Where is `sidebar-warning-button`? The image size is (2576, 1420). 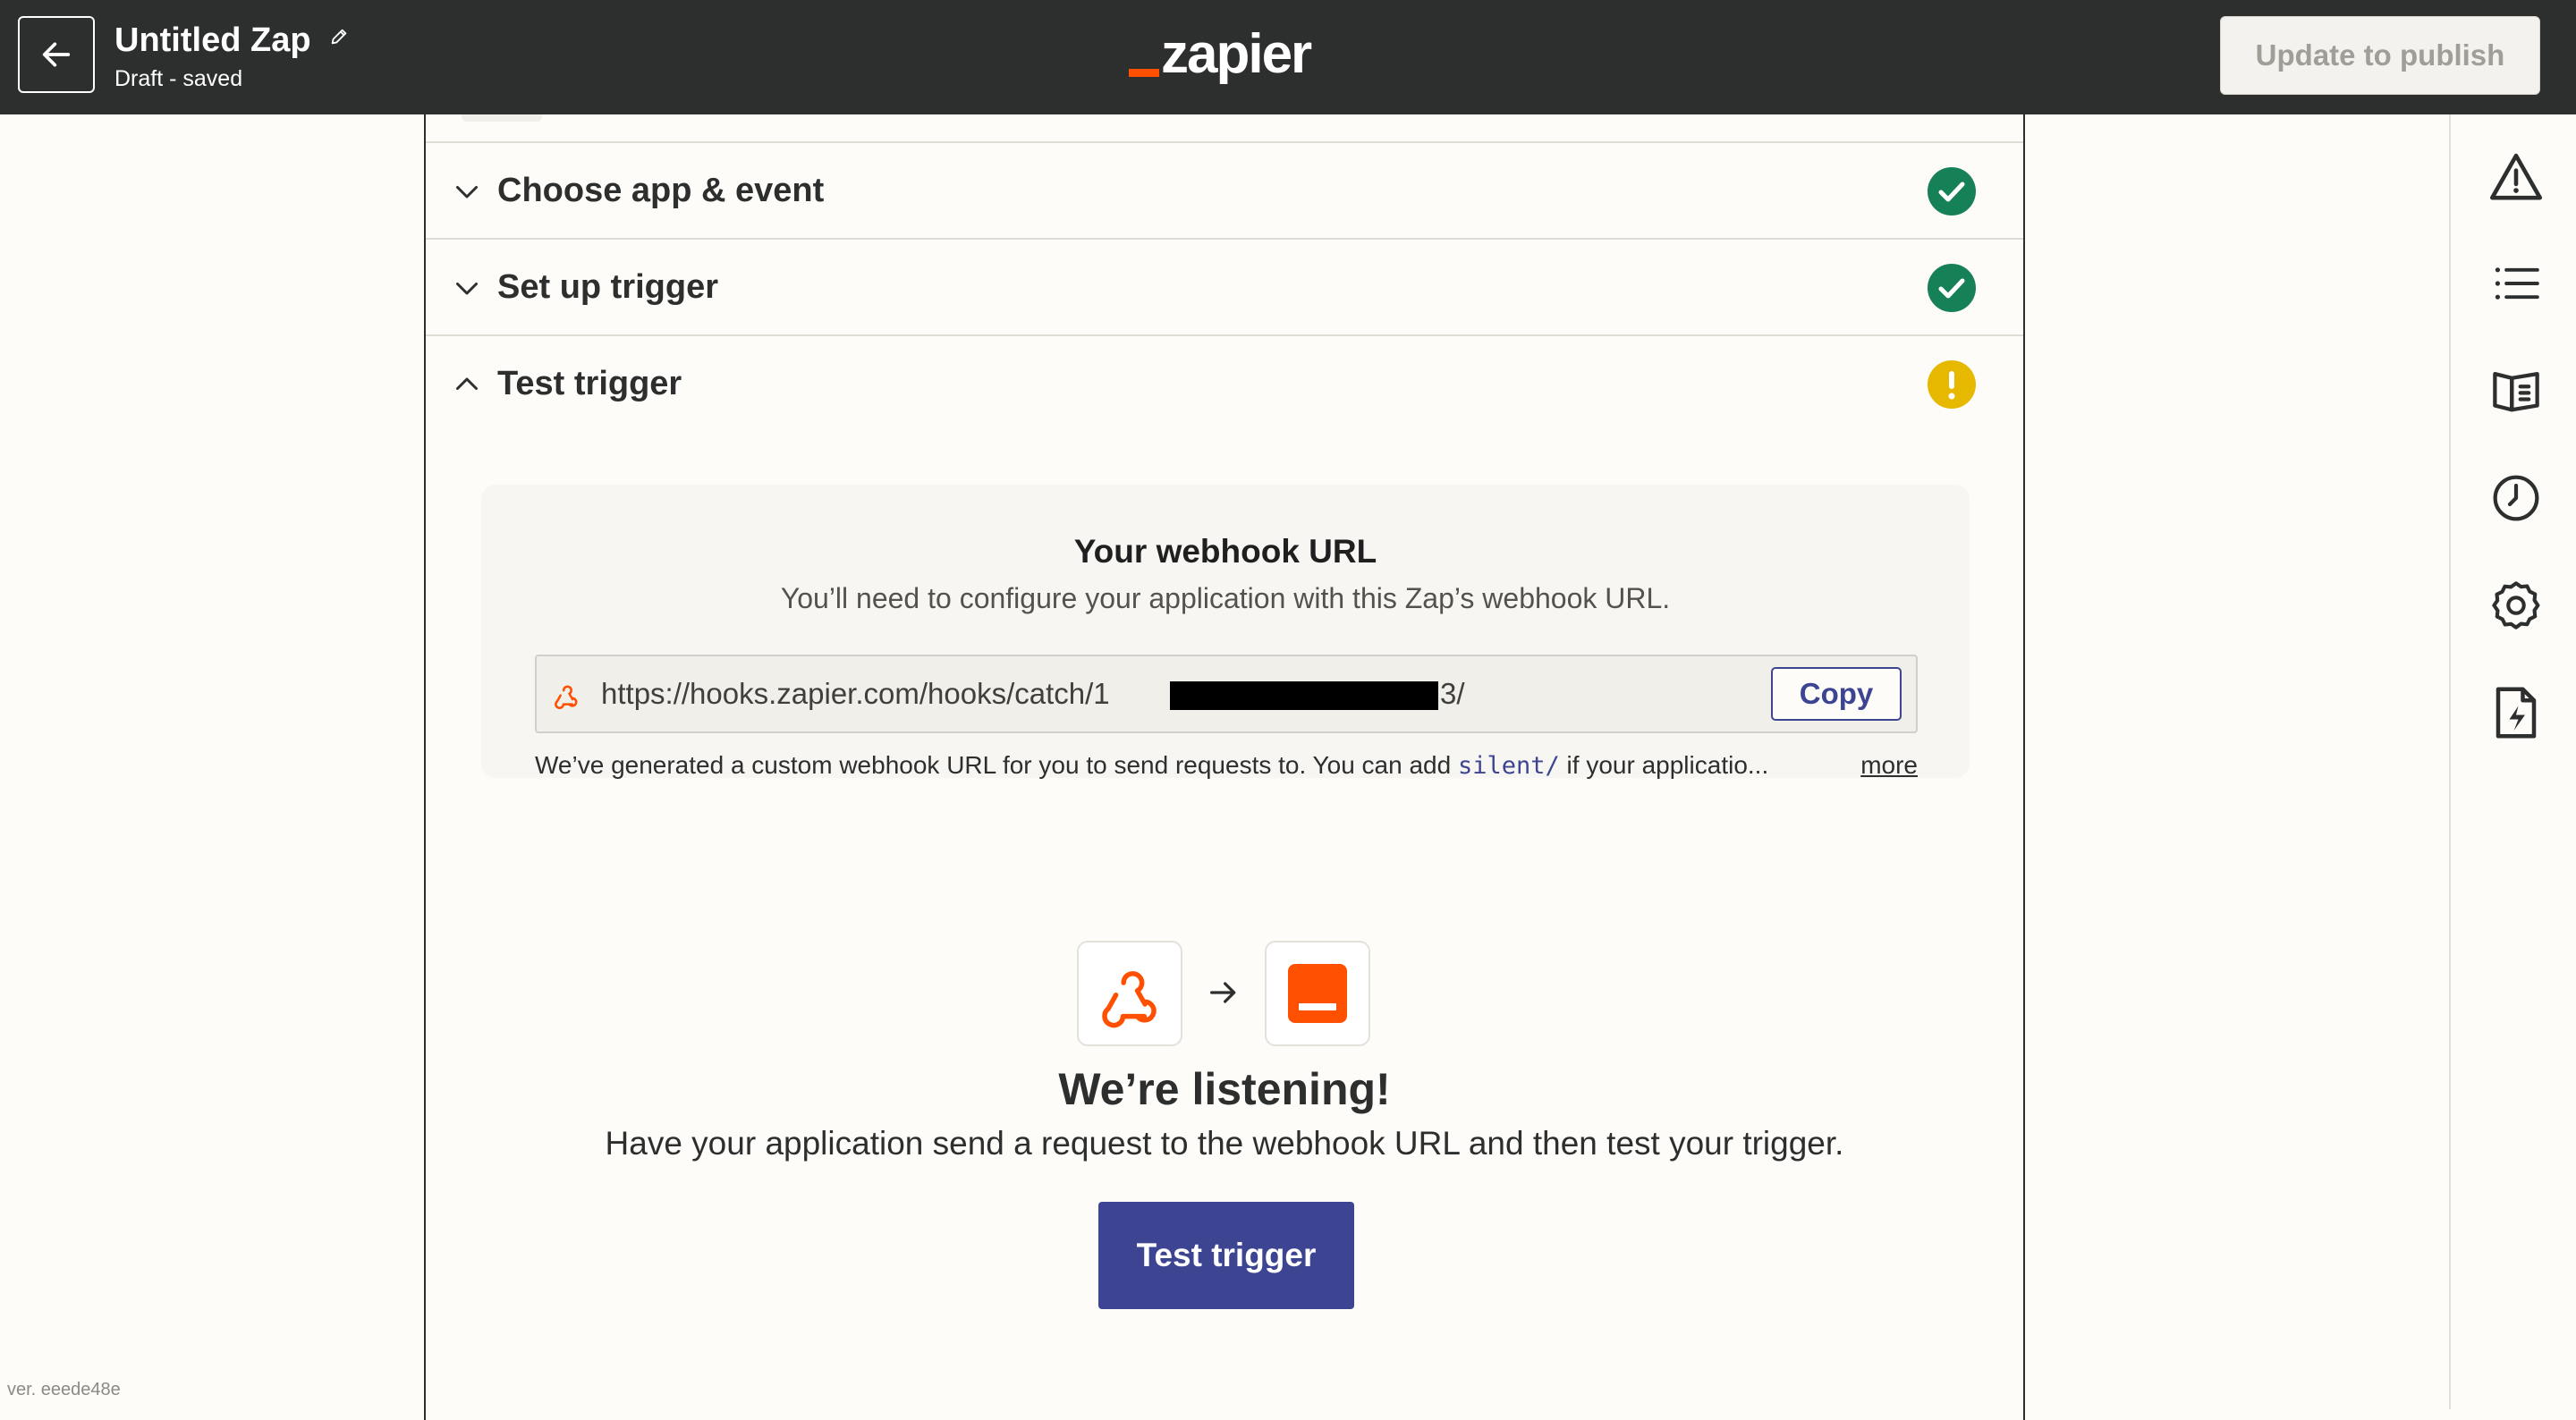 sidebar-warning-button is located at coordinates (2516, 176).